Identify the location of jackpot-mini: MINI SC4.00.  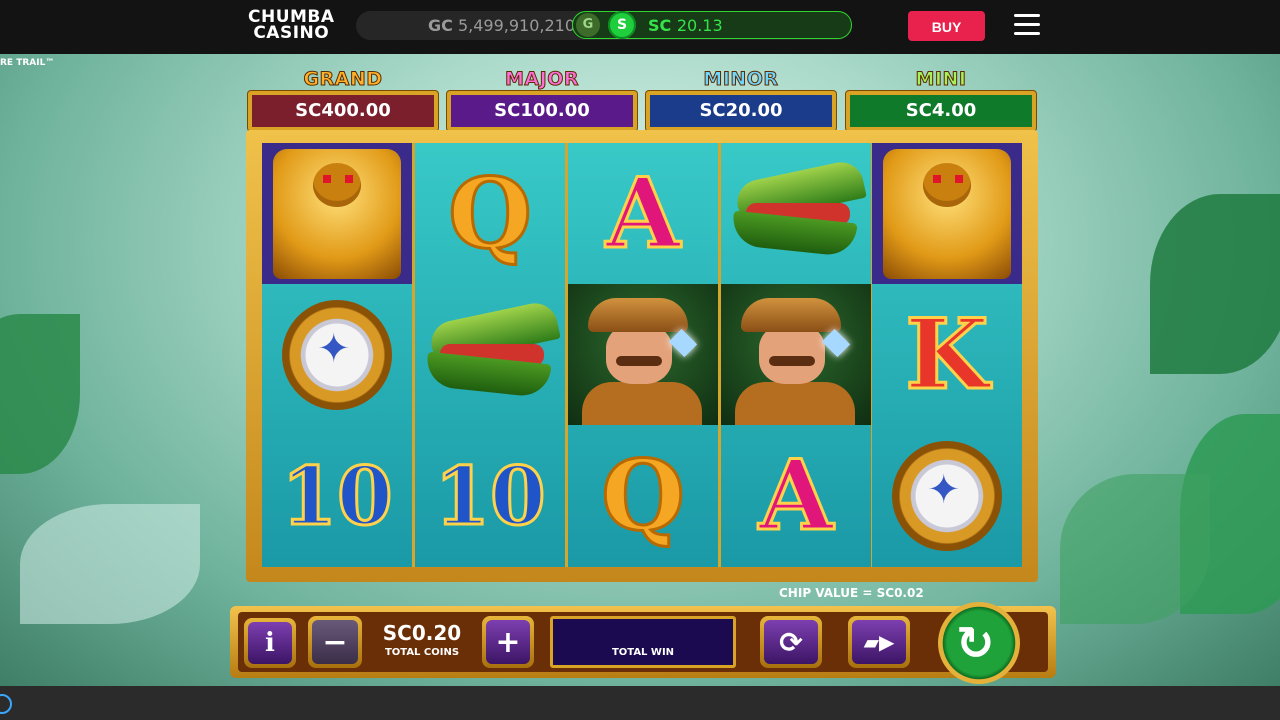
(941, 99).